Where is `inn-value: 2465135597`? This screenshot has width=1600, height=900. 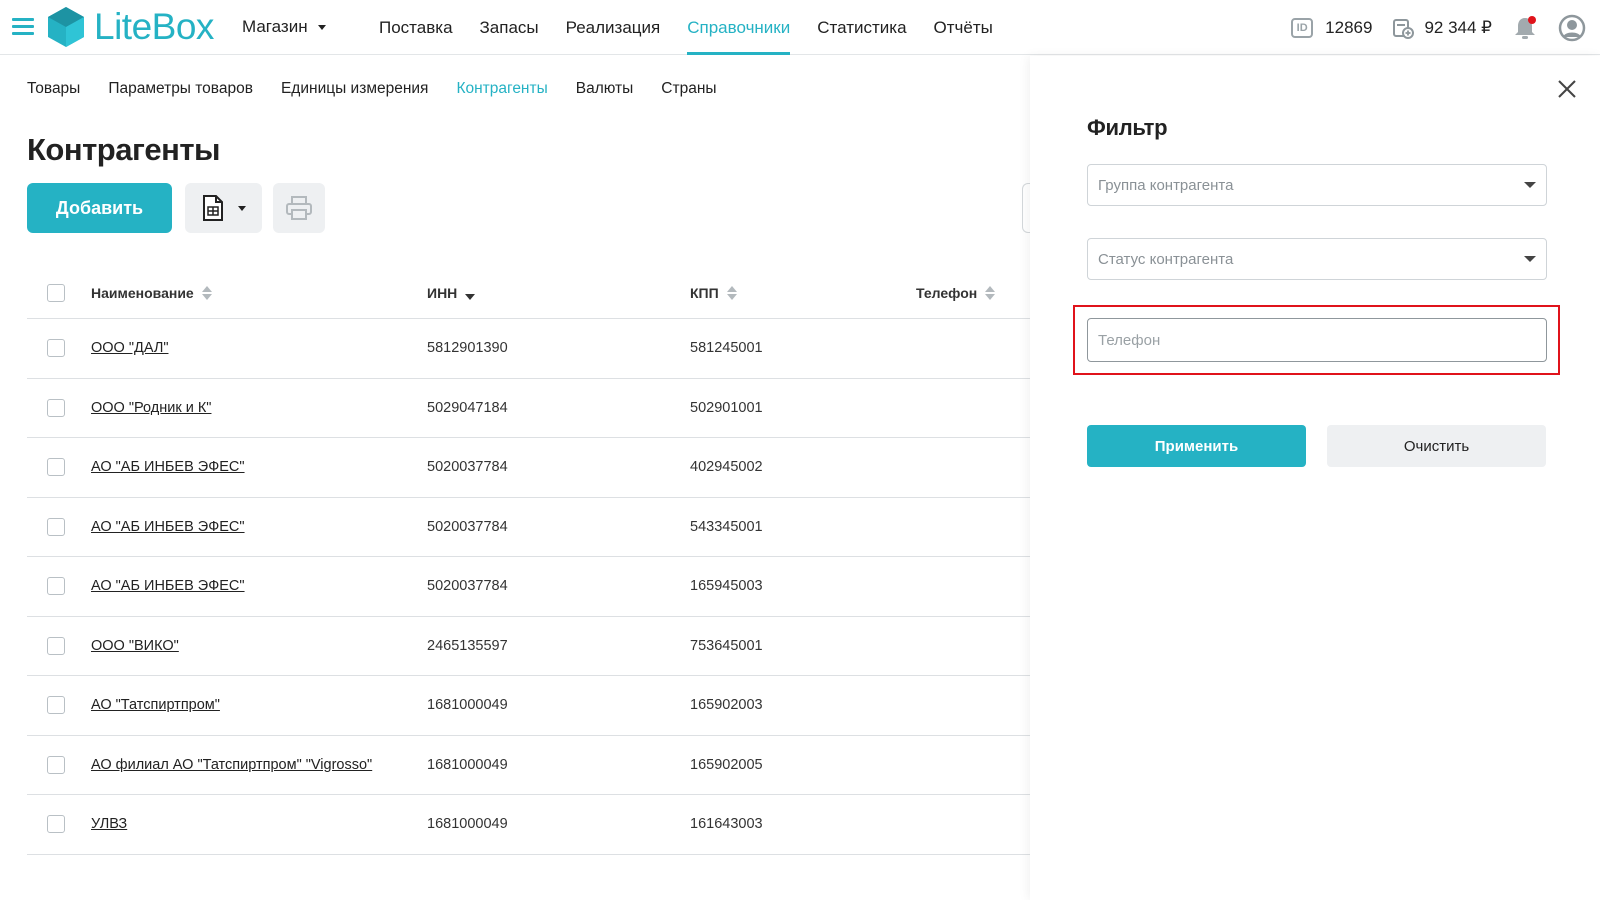 inn-value: 2465135597 is located at coordinates (467, 645).